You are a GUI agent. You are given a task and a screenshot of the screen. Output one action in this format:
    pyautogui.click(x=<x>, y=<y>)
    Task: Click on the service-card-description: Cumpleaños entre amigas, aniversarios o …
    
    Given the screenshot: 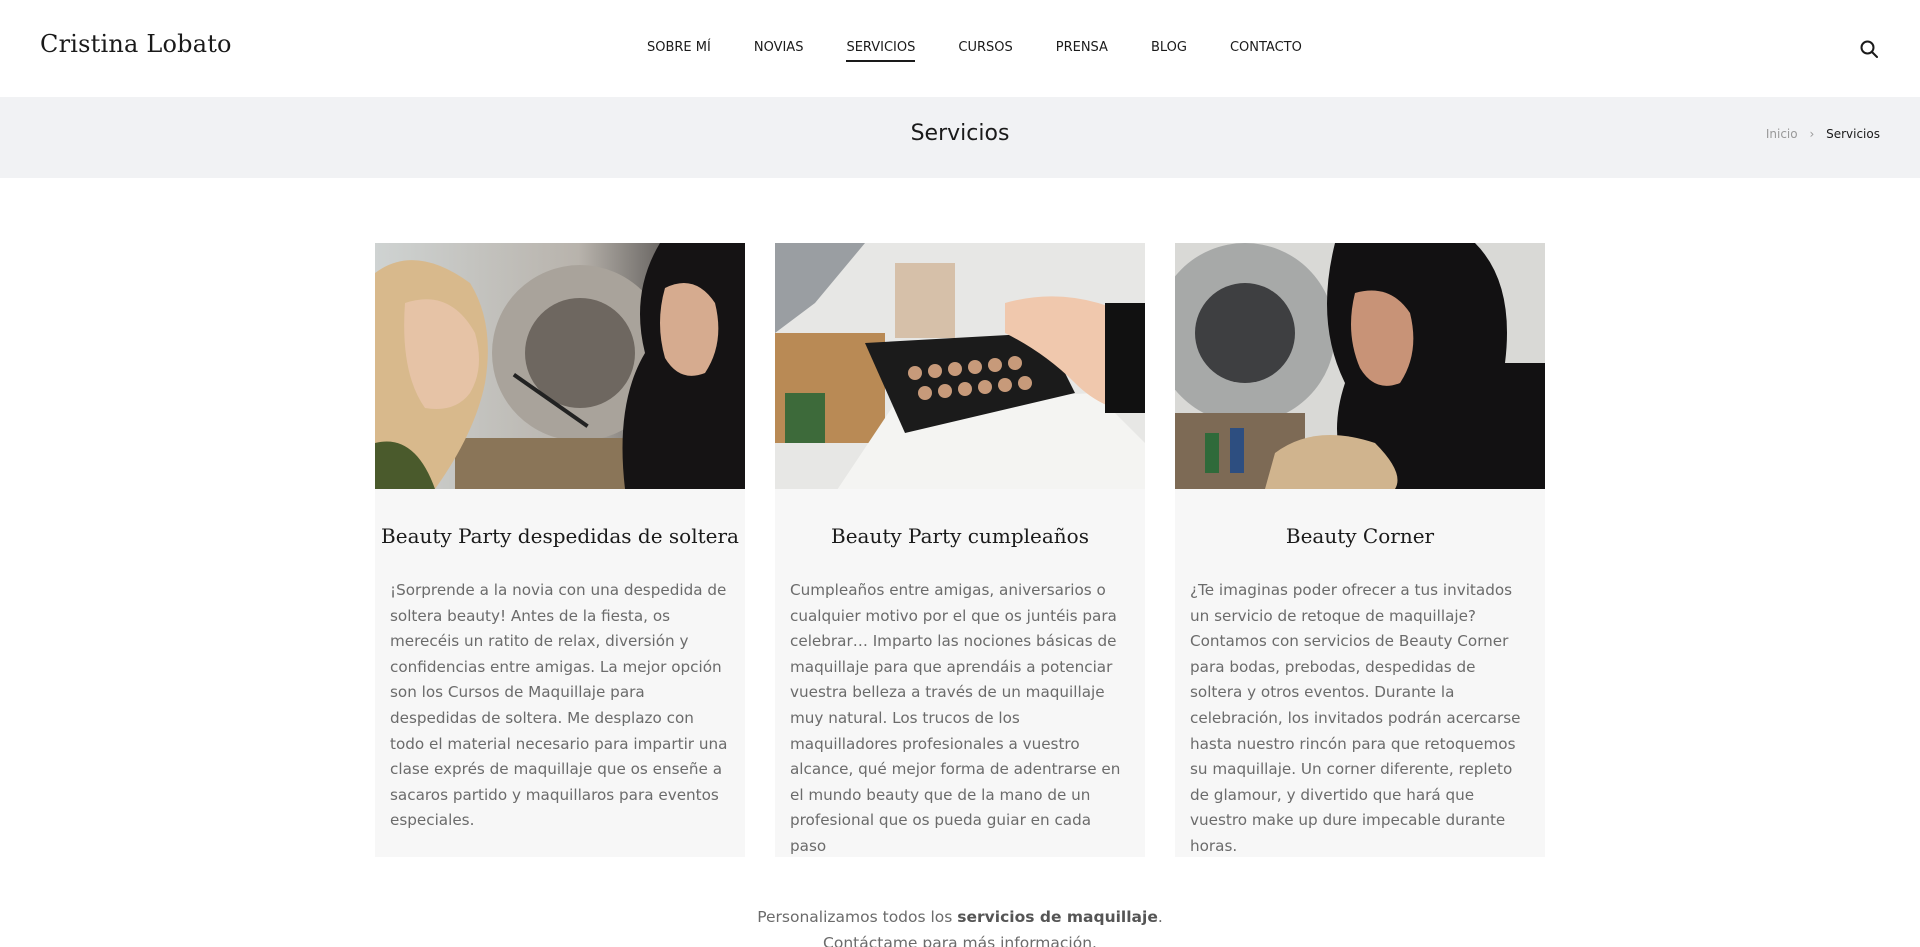 What is the action you would take?
    pyautogui.click(x=955, y=718)
    